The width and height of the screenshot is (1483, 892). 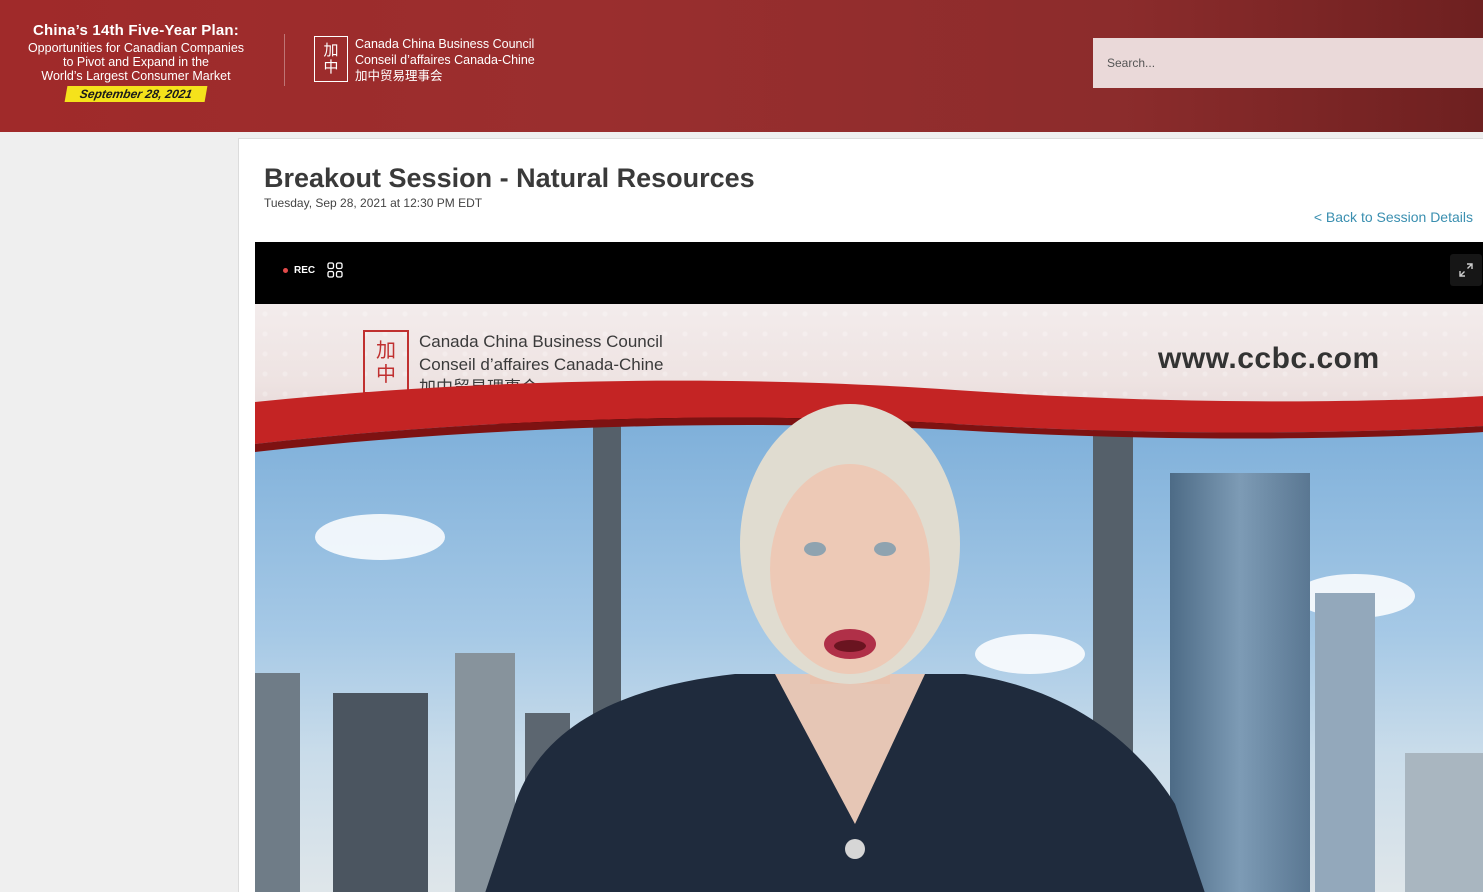 I want to click on event-subtitle-line: Opportunities for Canadian Companies, so click(x=136, y=48).